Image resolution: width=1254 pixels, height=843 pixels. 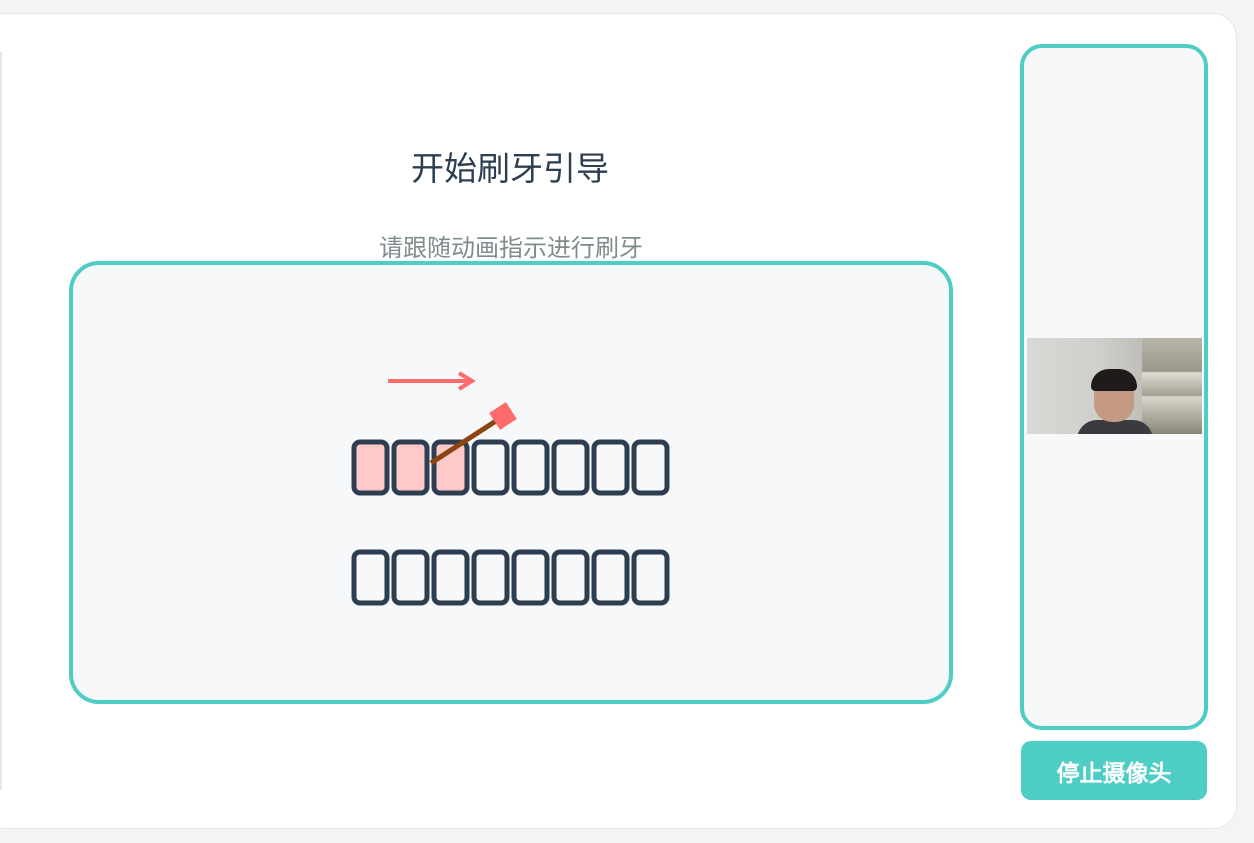 I want to click on page-title: 开始刷牙引导, so click(x=510, y=168).